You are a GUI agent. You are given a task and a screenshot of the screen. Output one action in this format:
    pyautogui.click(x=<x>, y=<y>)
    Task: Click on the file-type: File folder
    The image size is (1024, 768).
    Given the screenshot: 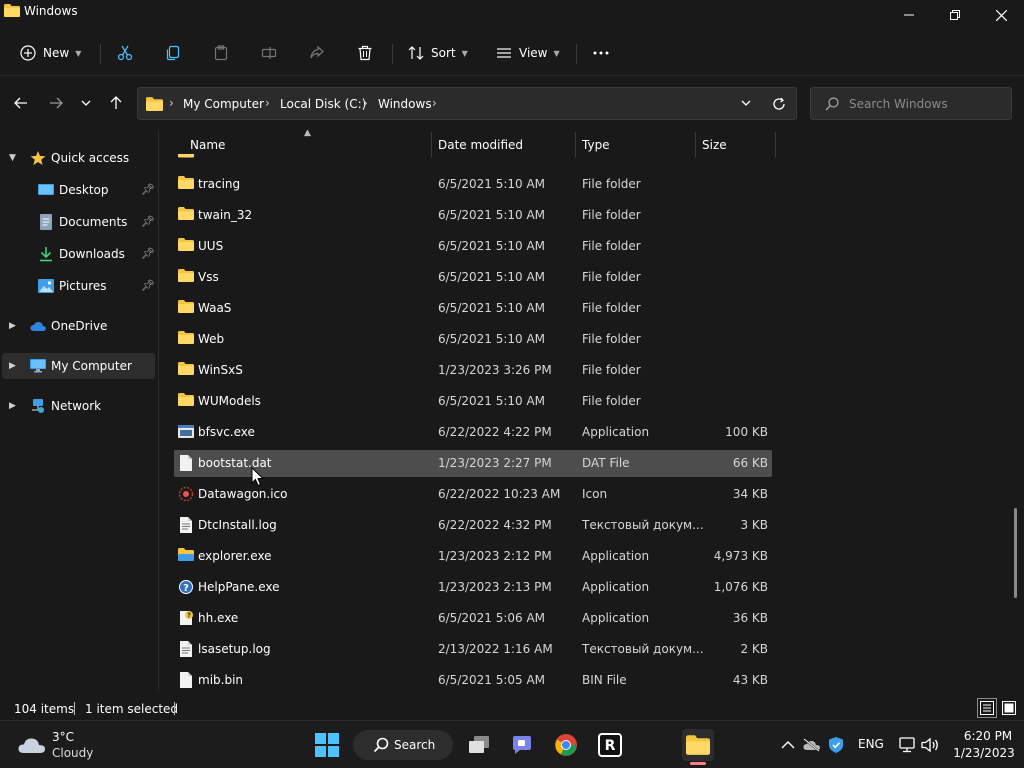 What is the action you would take?
    pyautogui.click(x=611, y=246)
    